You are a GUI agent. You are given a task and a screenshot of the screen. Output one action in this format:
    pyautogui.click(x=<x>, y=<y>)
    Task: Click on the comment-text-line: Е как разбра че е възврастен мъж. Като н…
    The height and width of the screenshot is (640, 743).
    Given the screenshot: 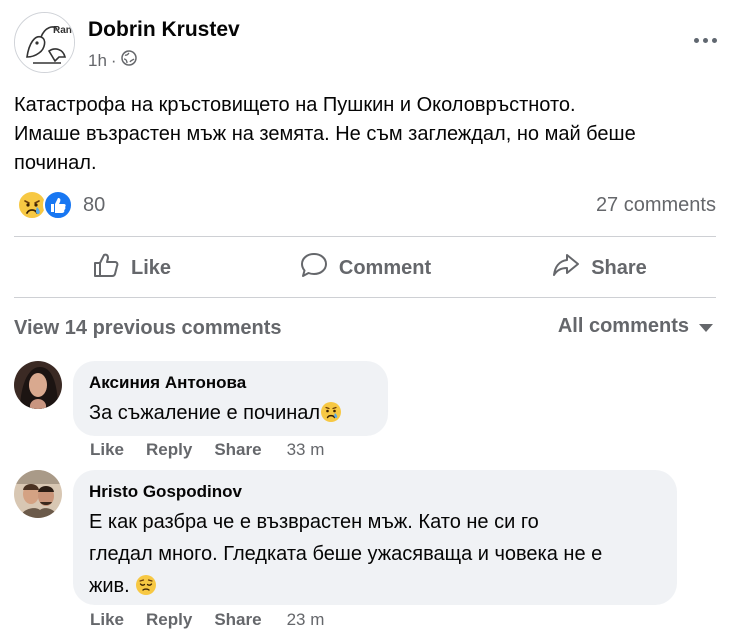 What is the action you would take?
    pyautogui.click(x=314, y=522)
    